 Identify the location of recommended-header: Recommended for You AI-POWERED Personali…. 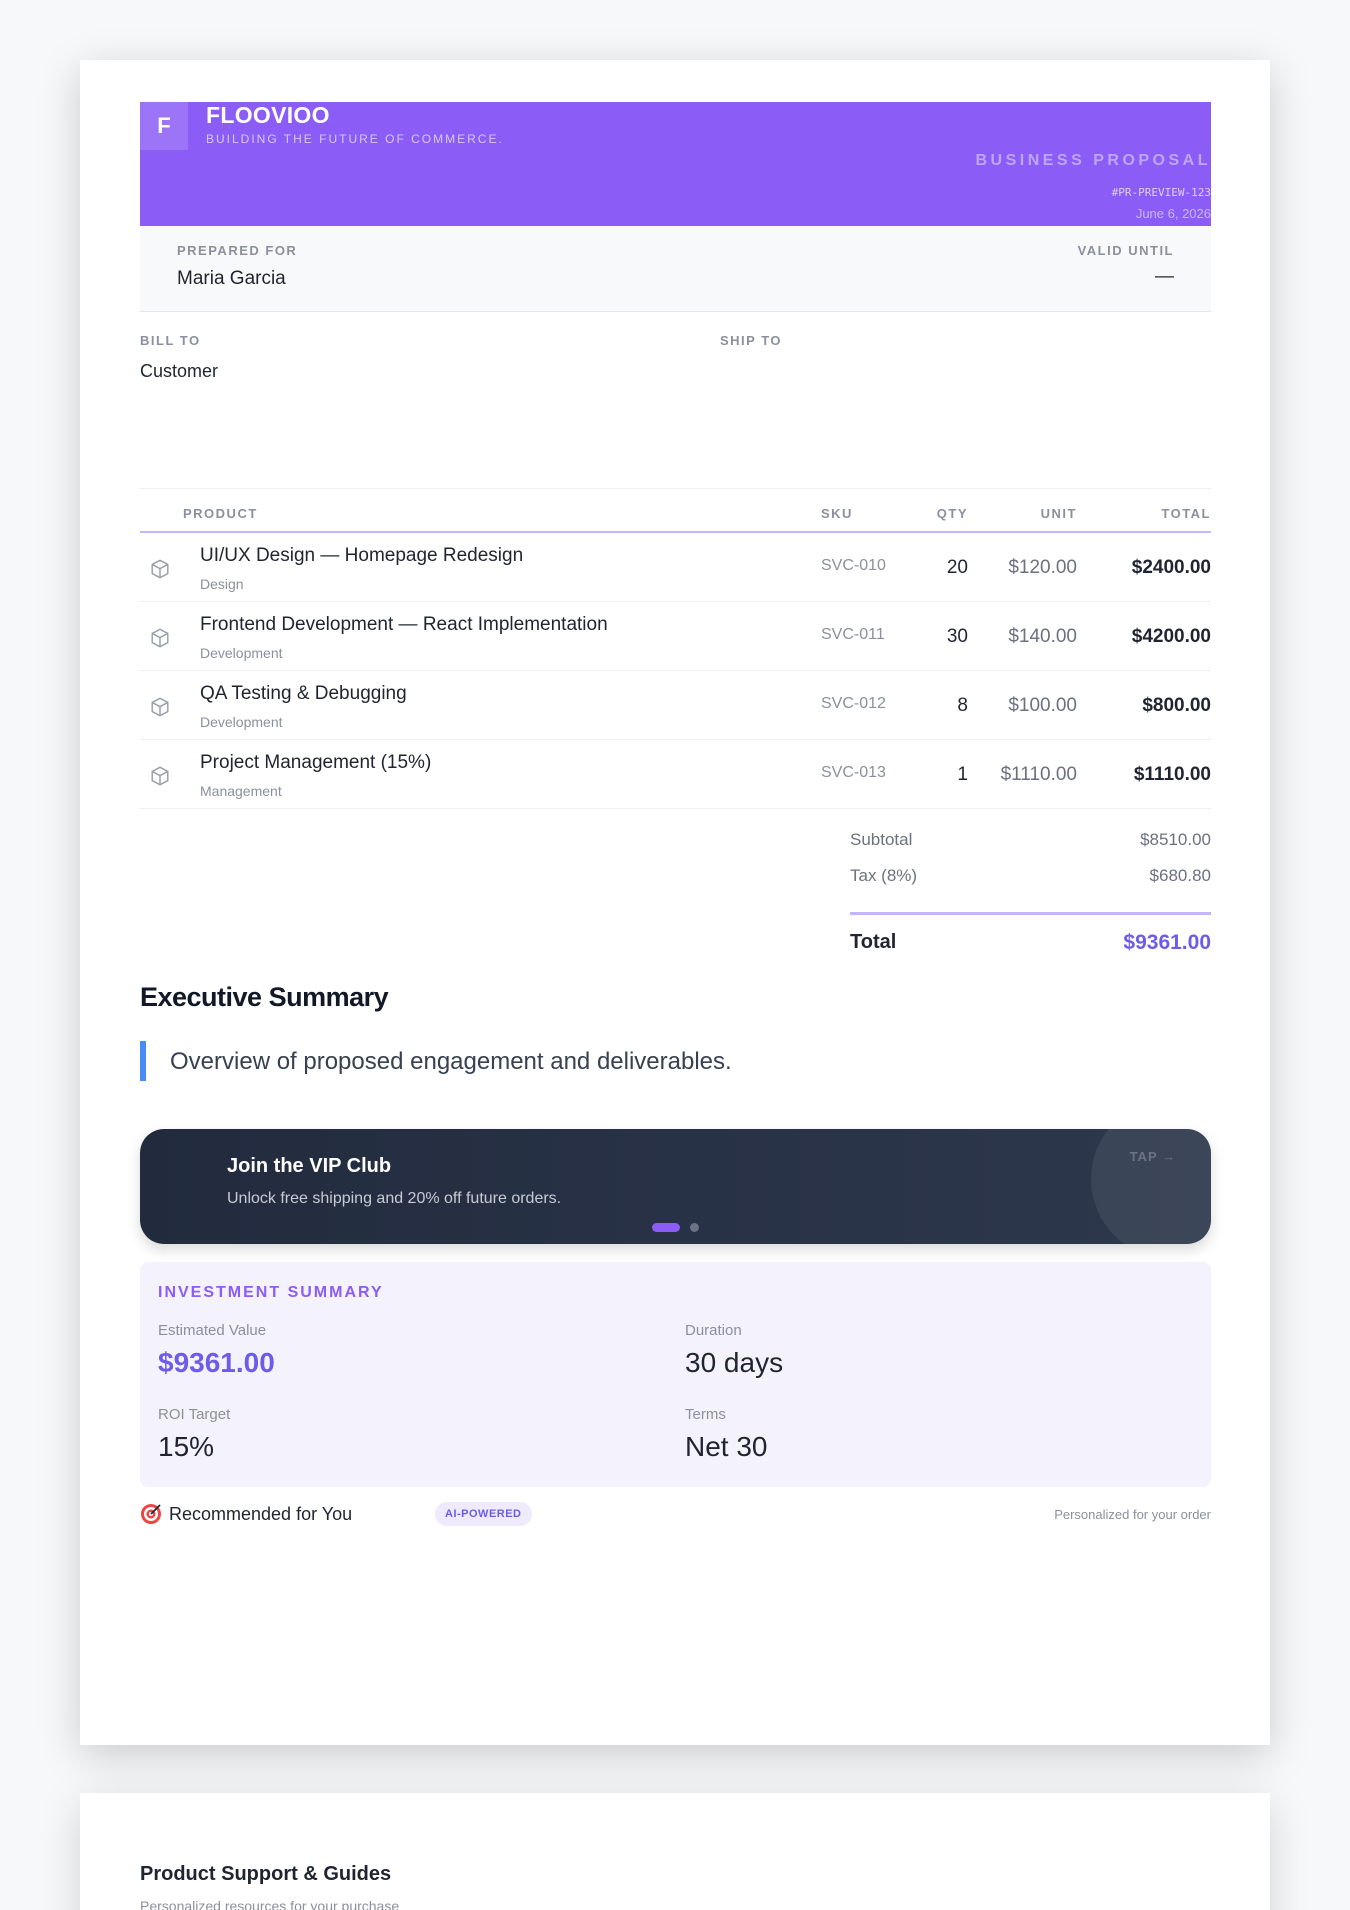
(675, 1515).